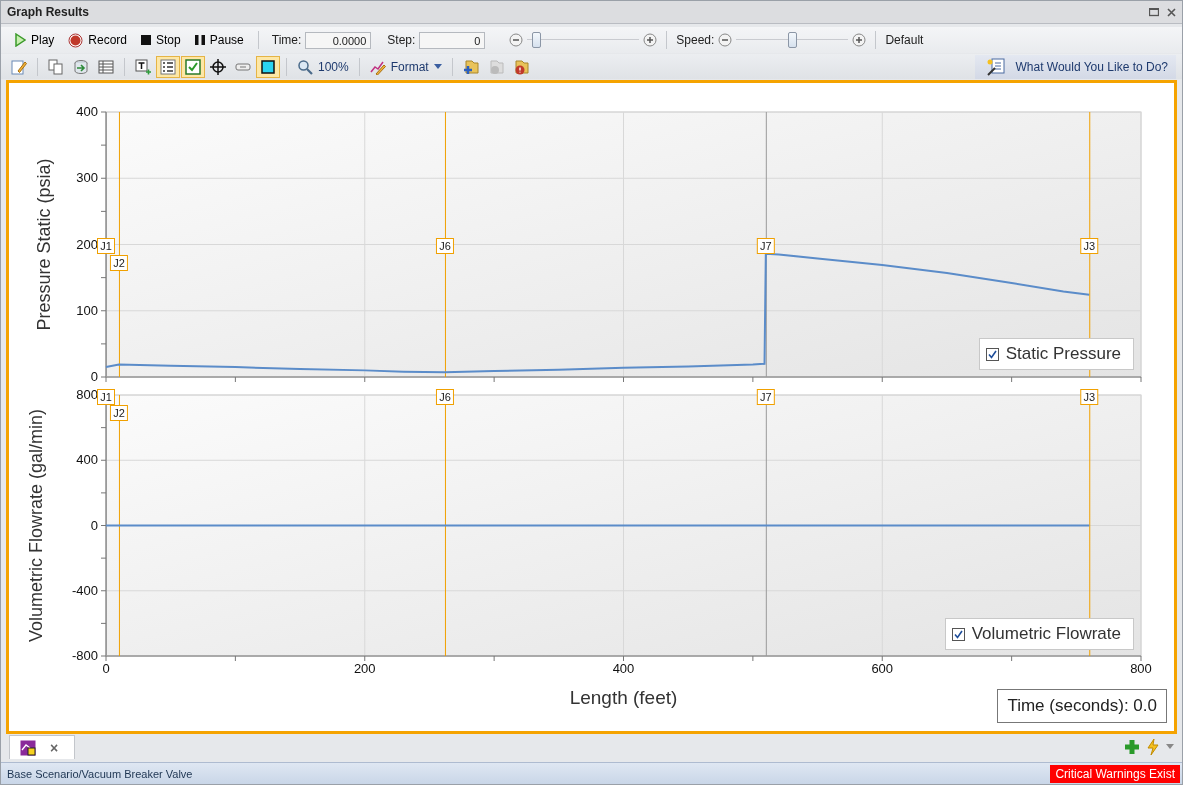 The image size is (1183, 785). What do you see at coordinates (286, 40) in the screenshot?
I see `time-label: Time:` at bounding box center [286, 40].